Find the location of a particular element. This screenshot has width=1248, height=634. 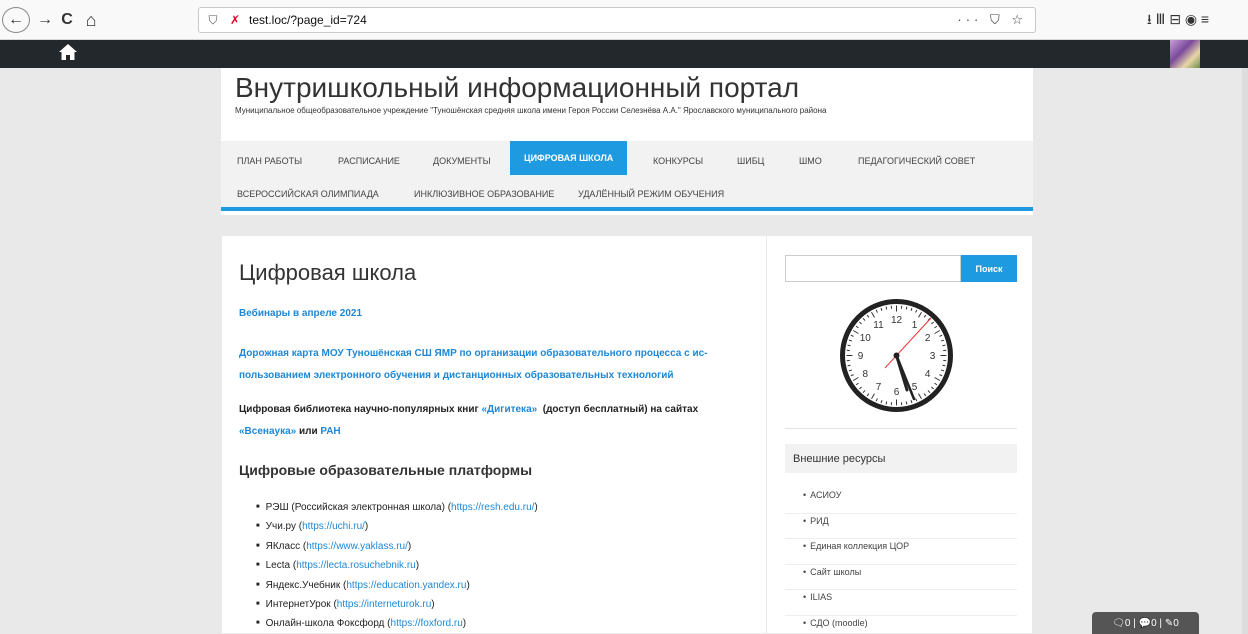

clock-number: 4 is located at coordinates (928, 374).